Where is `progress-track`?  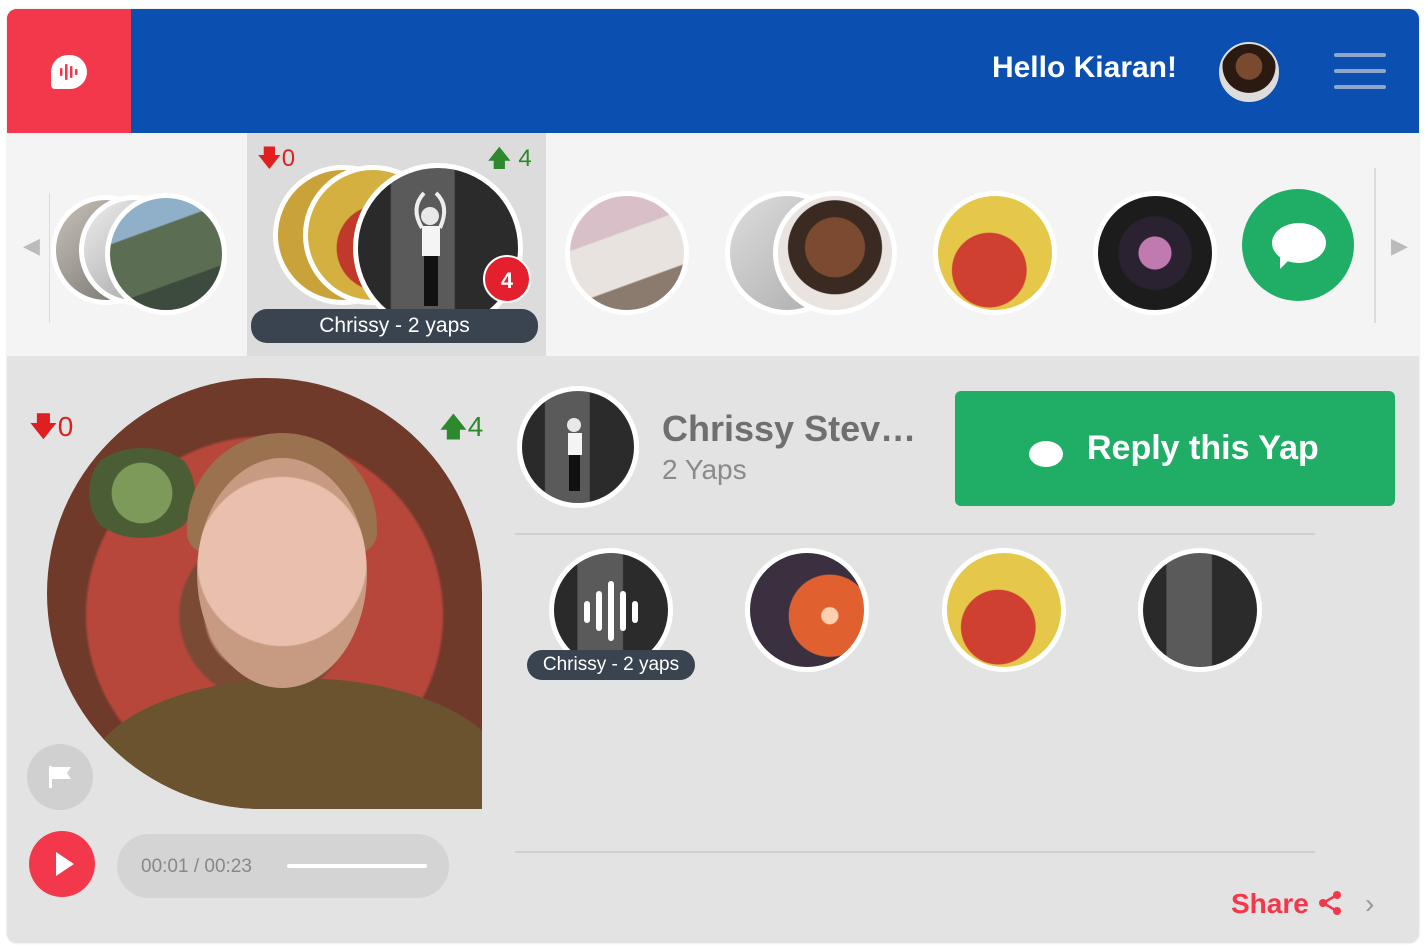
progress-track is located at coordinates (357, 866).